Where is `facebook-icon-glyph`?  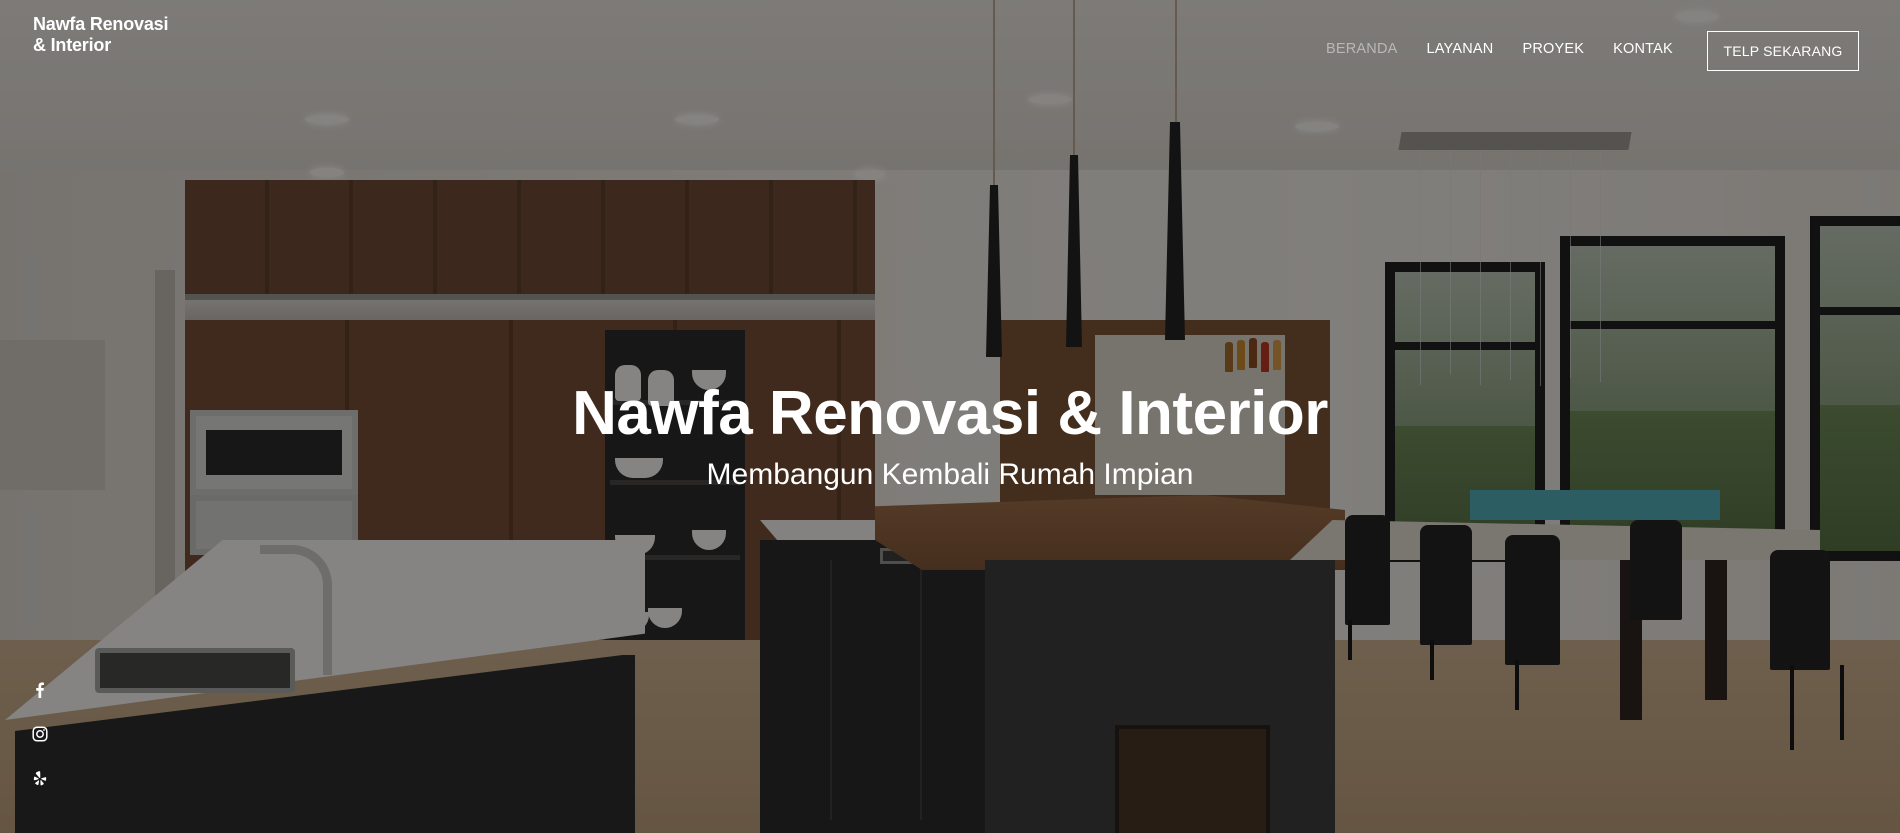
facebook-icon-glyph is located at coordinates (40, 690).